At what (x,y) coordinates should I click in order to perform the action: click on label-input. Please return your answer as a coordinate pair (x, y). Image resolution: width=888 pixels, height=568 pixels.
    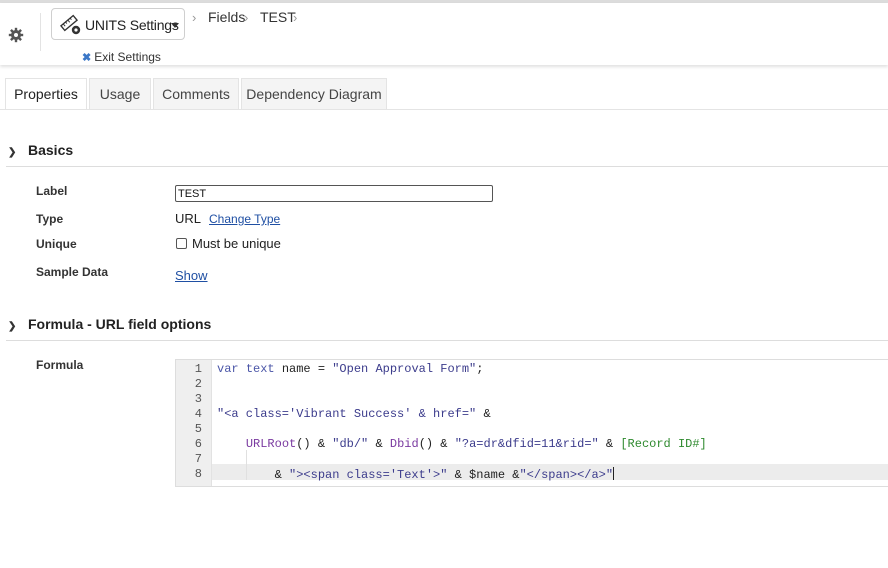
    Looking at the image, I should click on (334, 193).